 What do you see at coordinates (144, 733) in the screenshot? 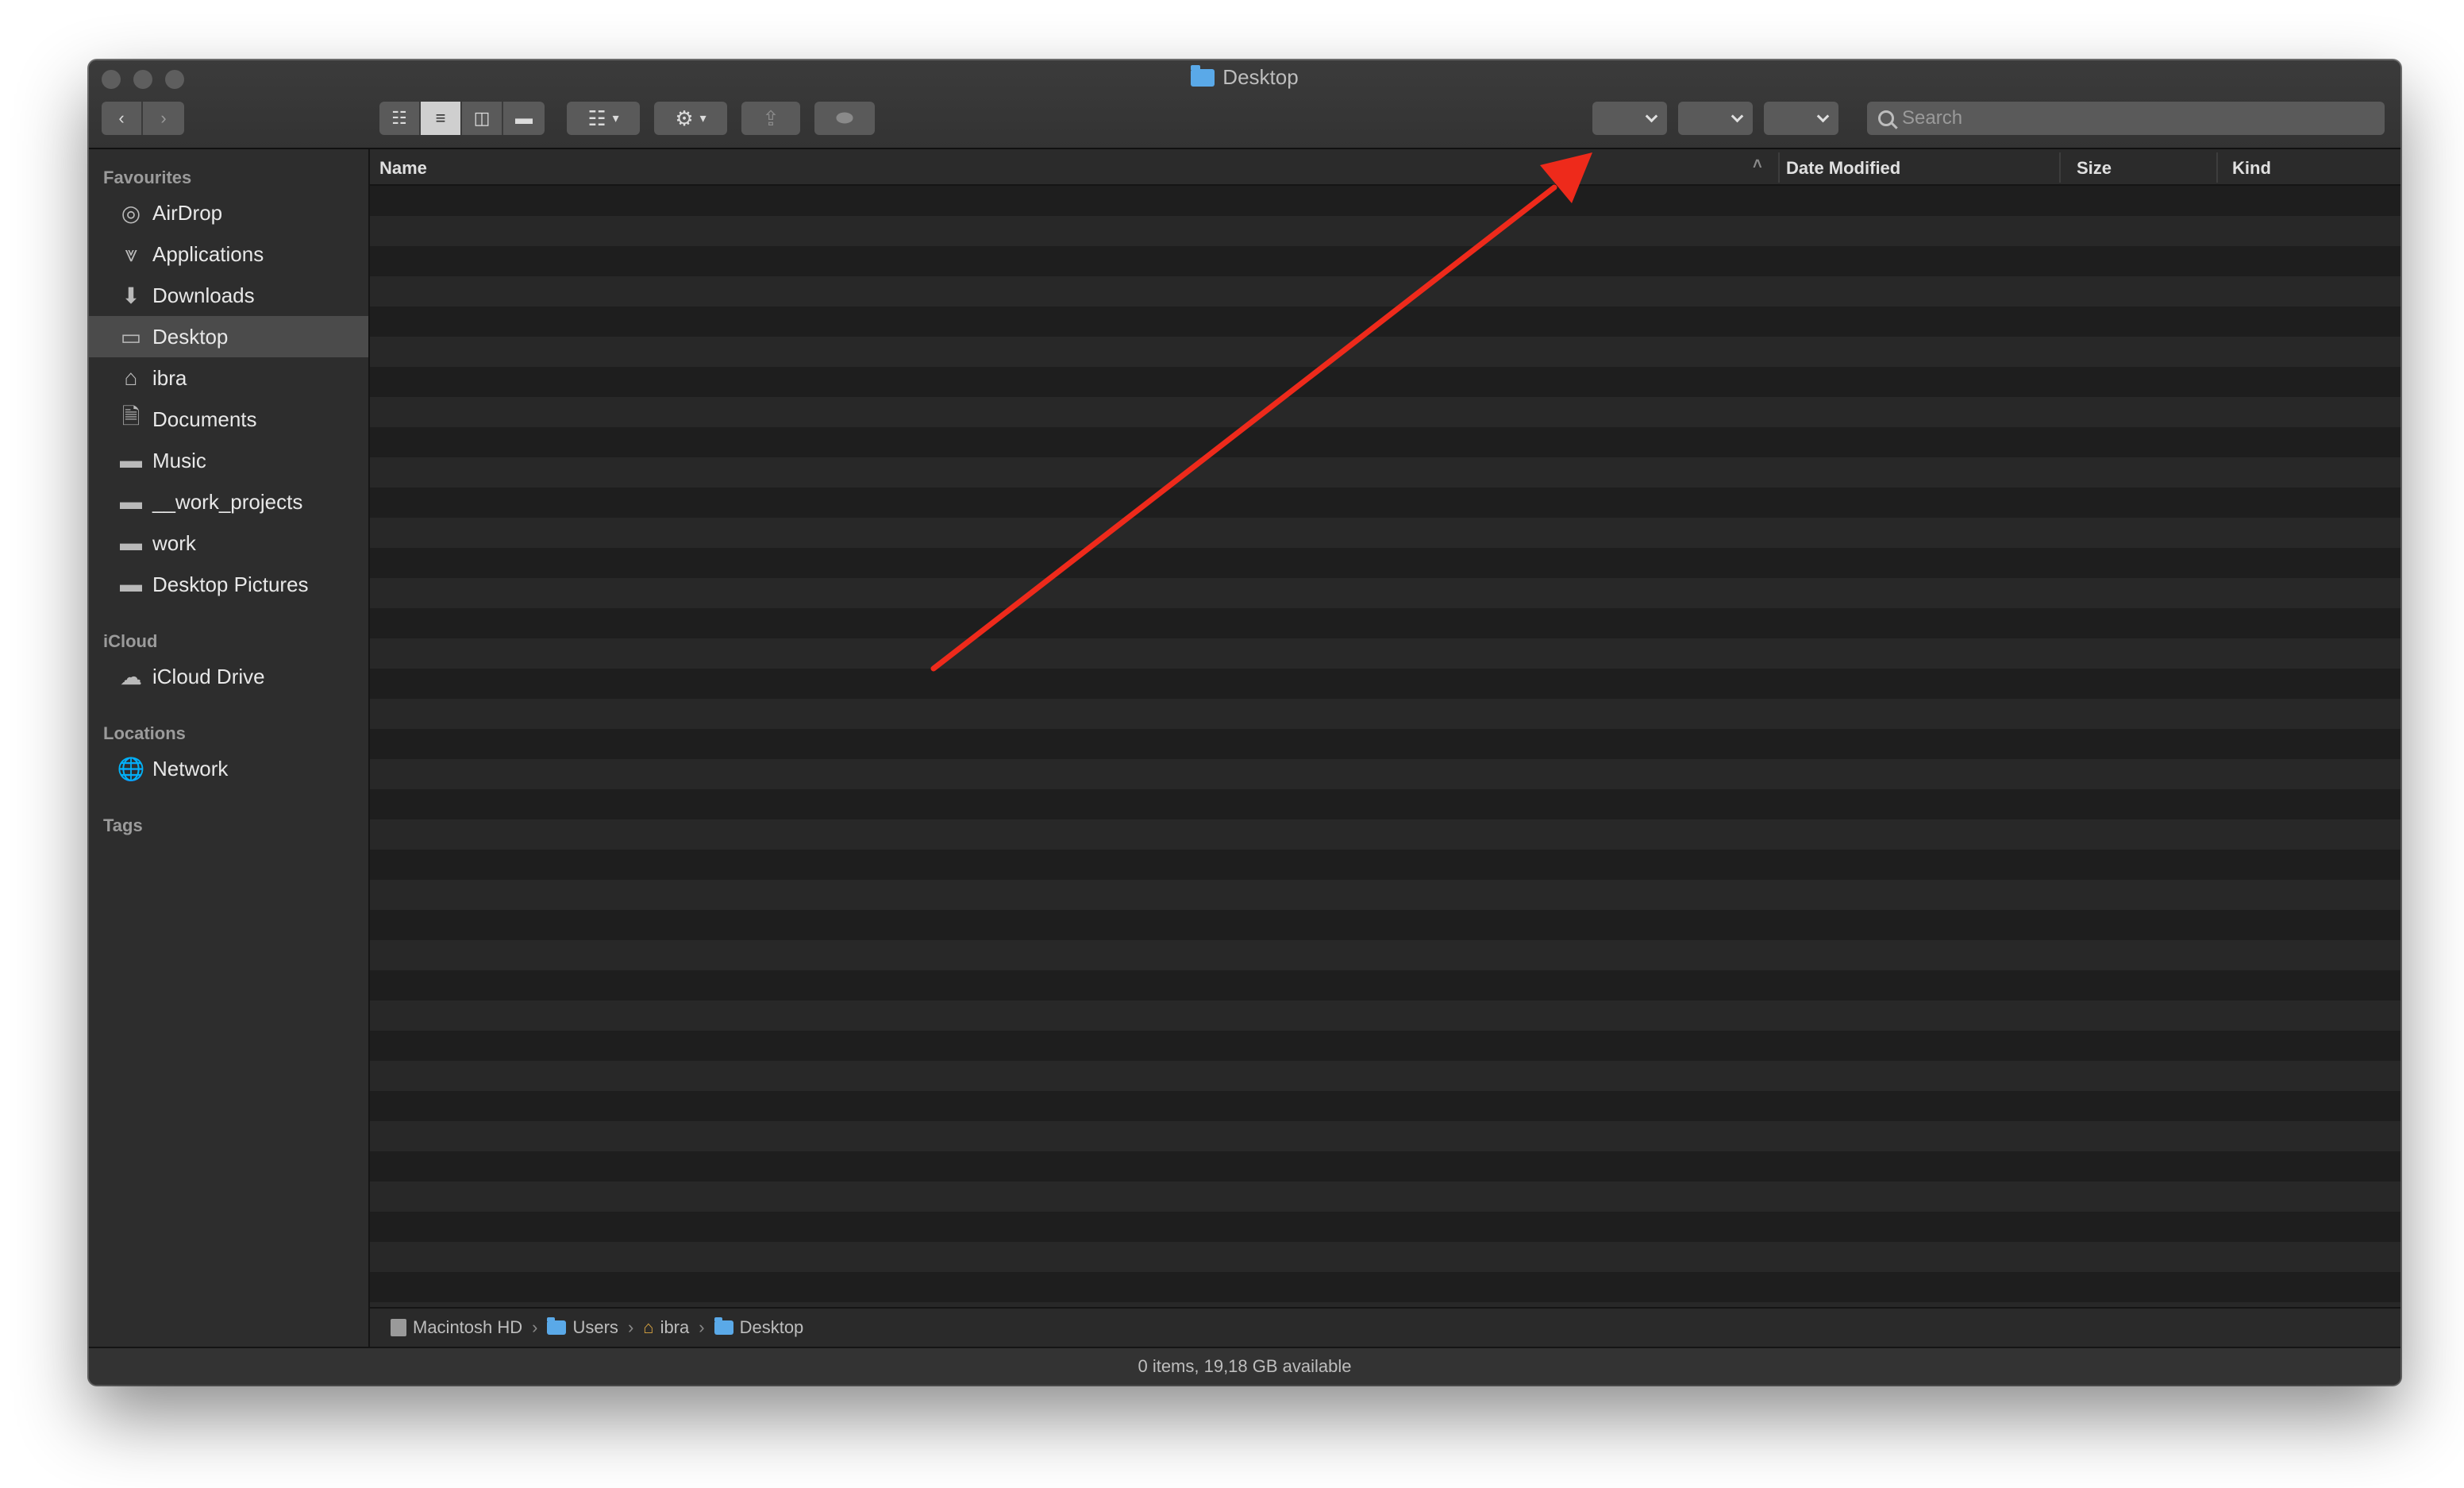
I see `sidebar-section-locations: Locations` at bounding box center [144, 733].